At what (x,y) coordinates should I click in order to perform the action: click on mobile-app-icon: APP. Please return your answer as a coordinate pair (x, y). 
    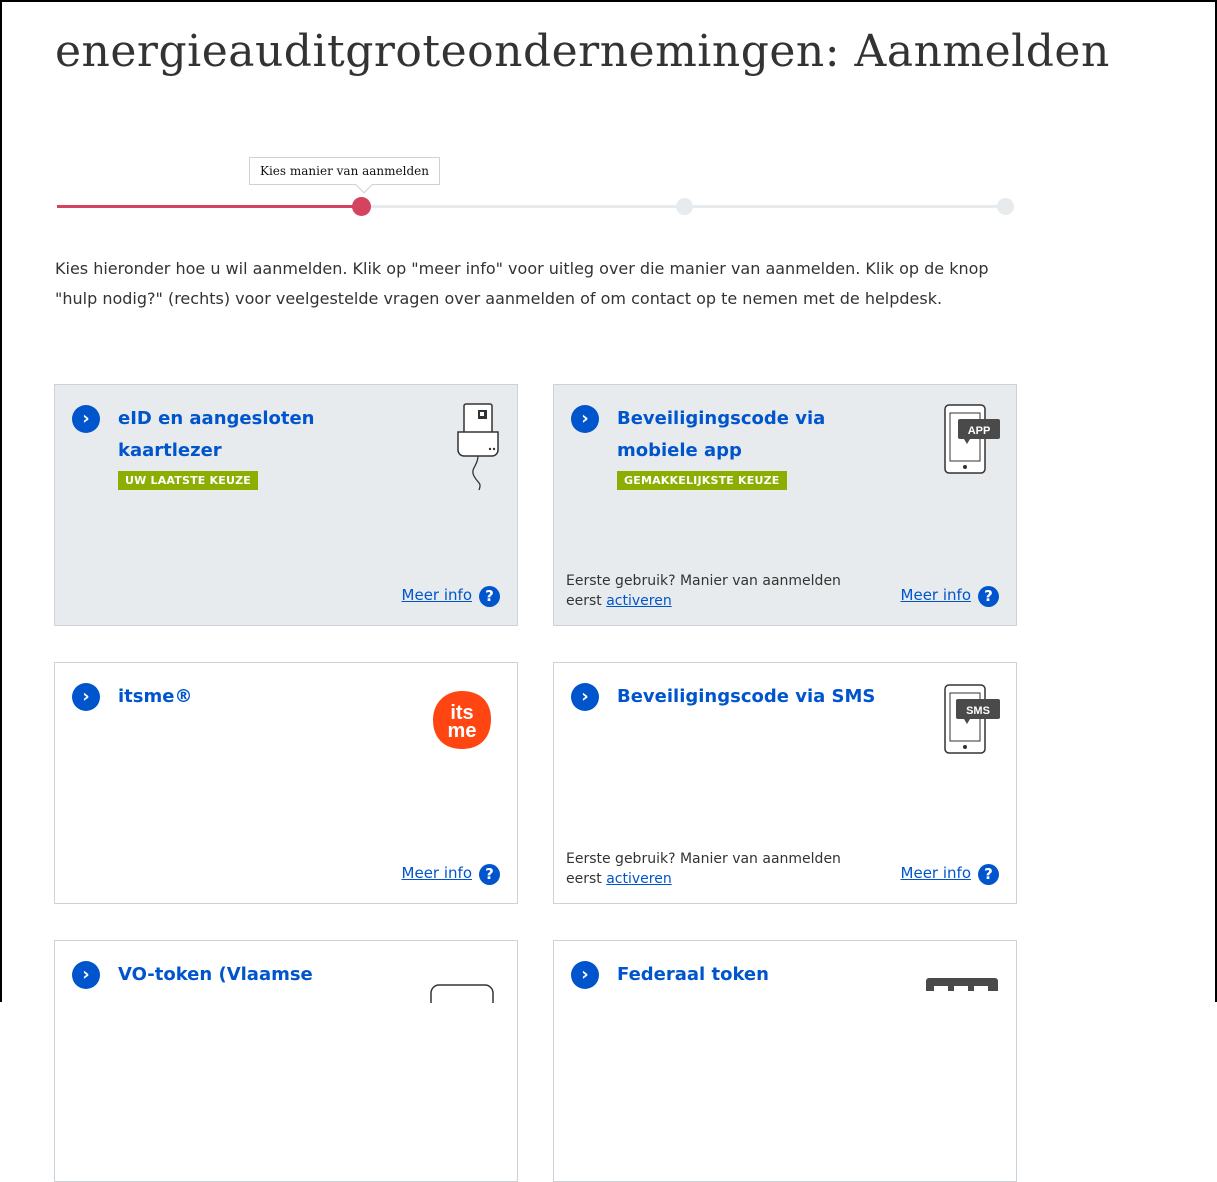
    Looking at the image, I should click on (972, 439).